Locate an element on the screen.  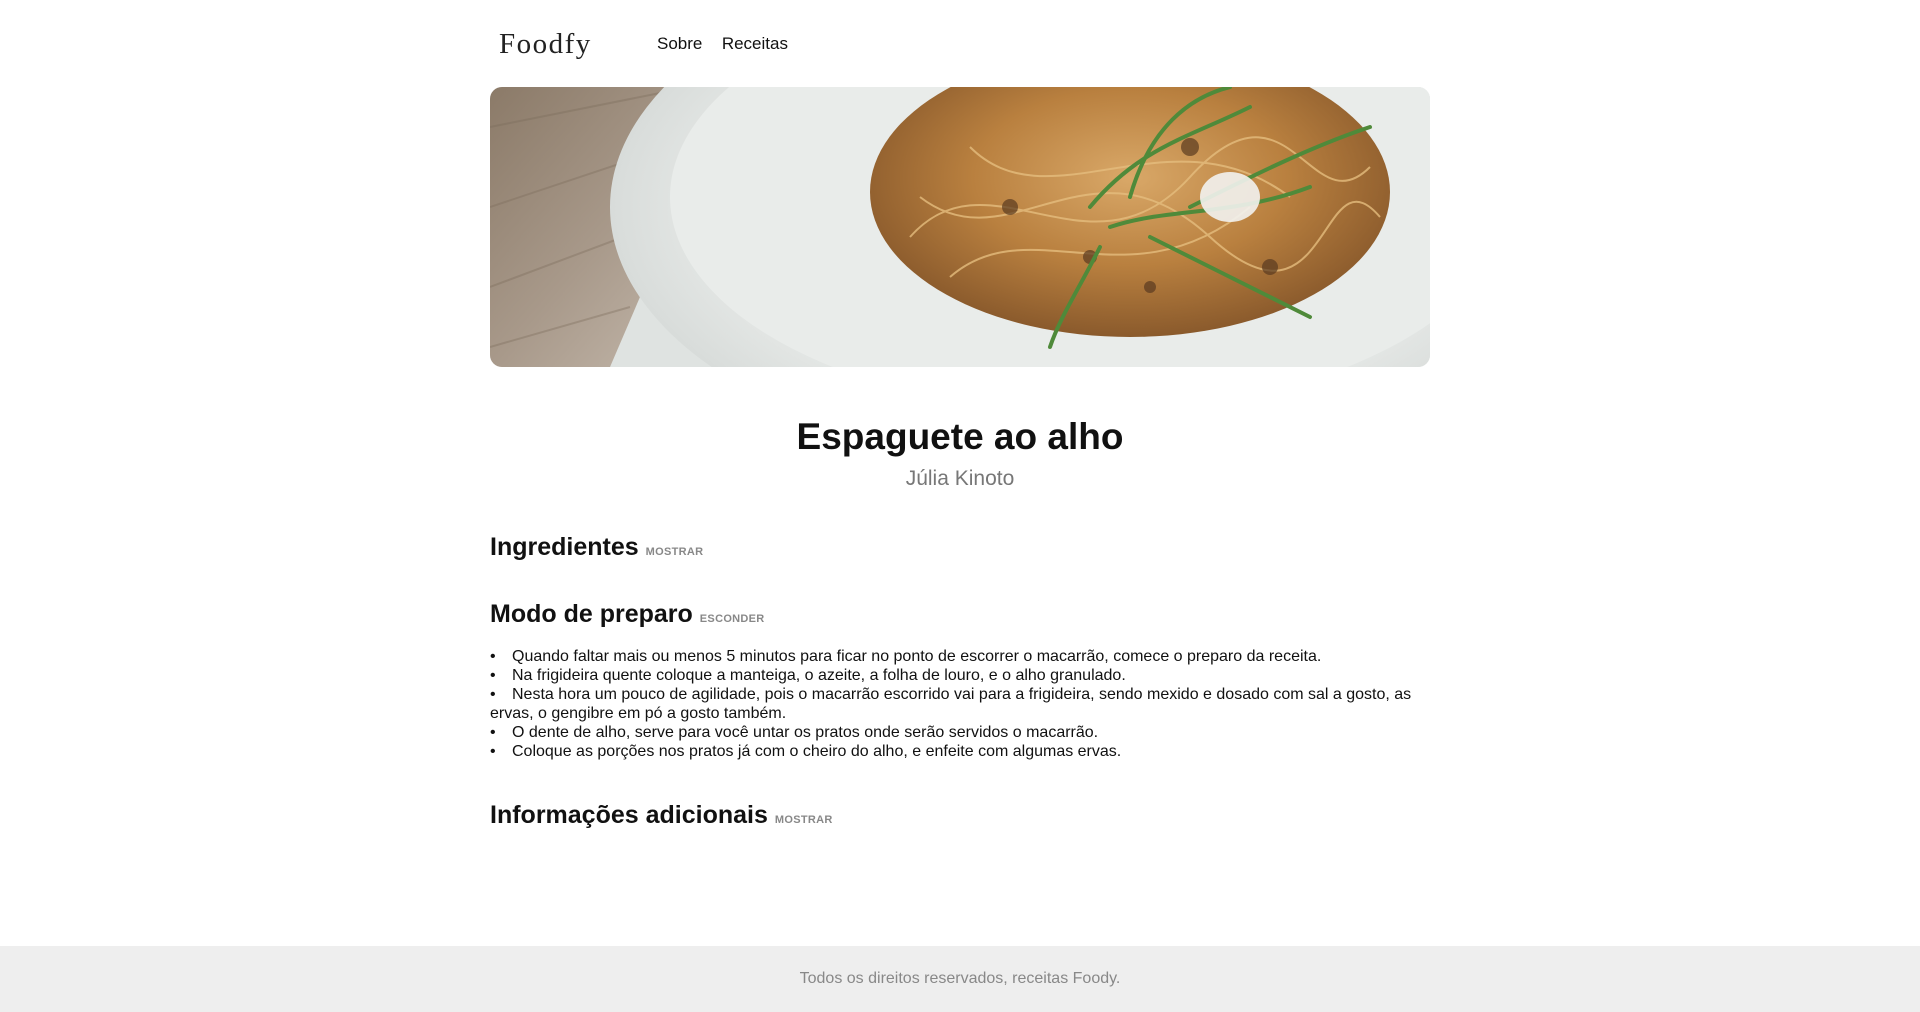
recipe-image is located at coordinates (960, 227).